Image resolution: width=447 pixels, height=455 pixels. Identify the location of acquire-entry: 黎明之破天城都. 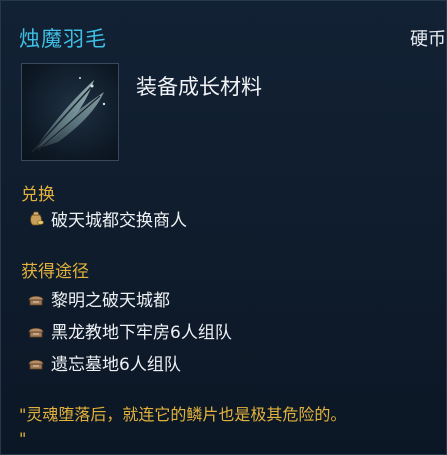
(98, 299).